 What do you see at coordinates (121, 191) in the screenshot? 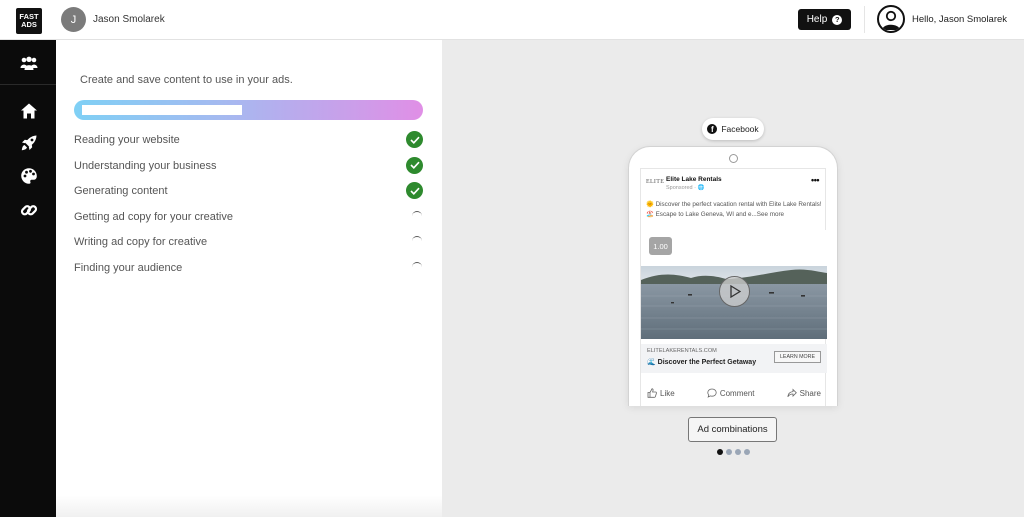
I see `step-label: Generating content` at bounding box center [121, 191].